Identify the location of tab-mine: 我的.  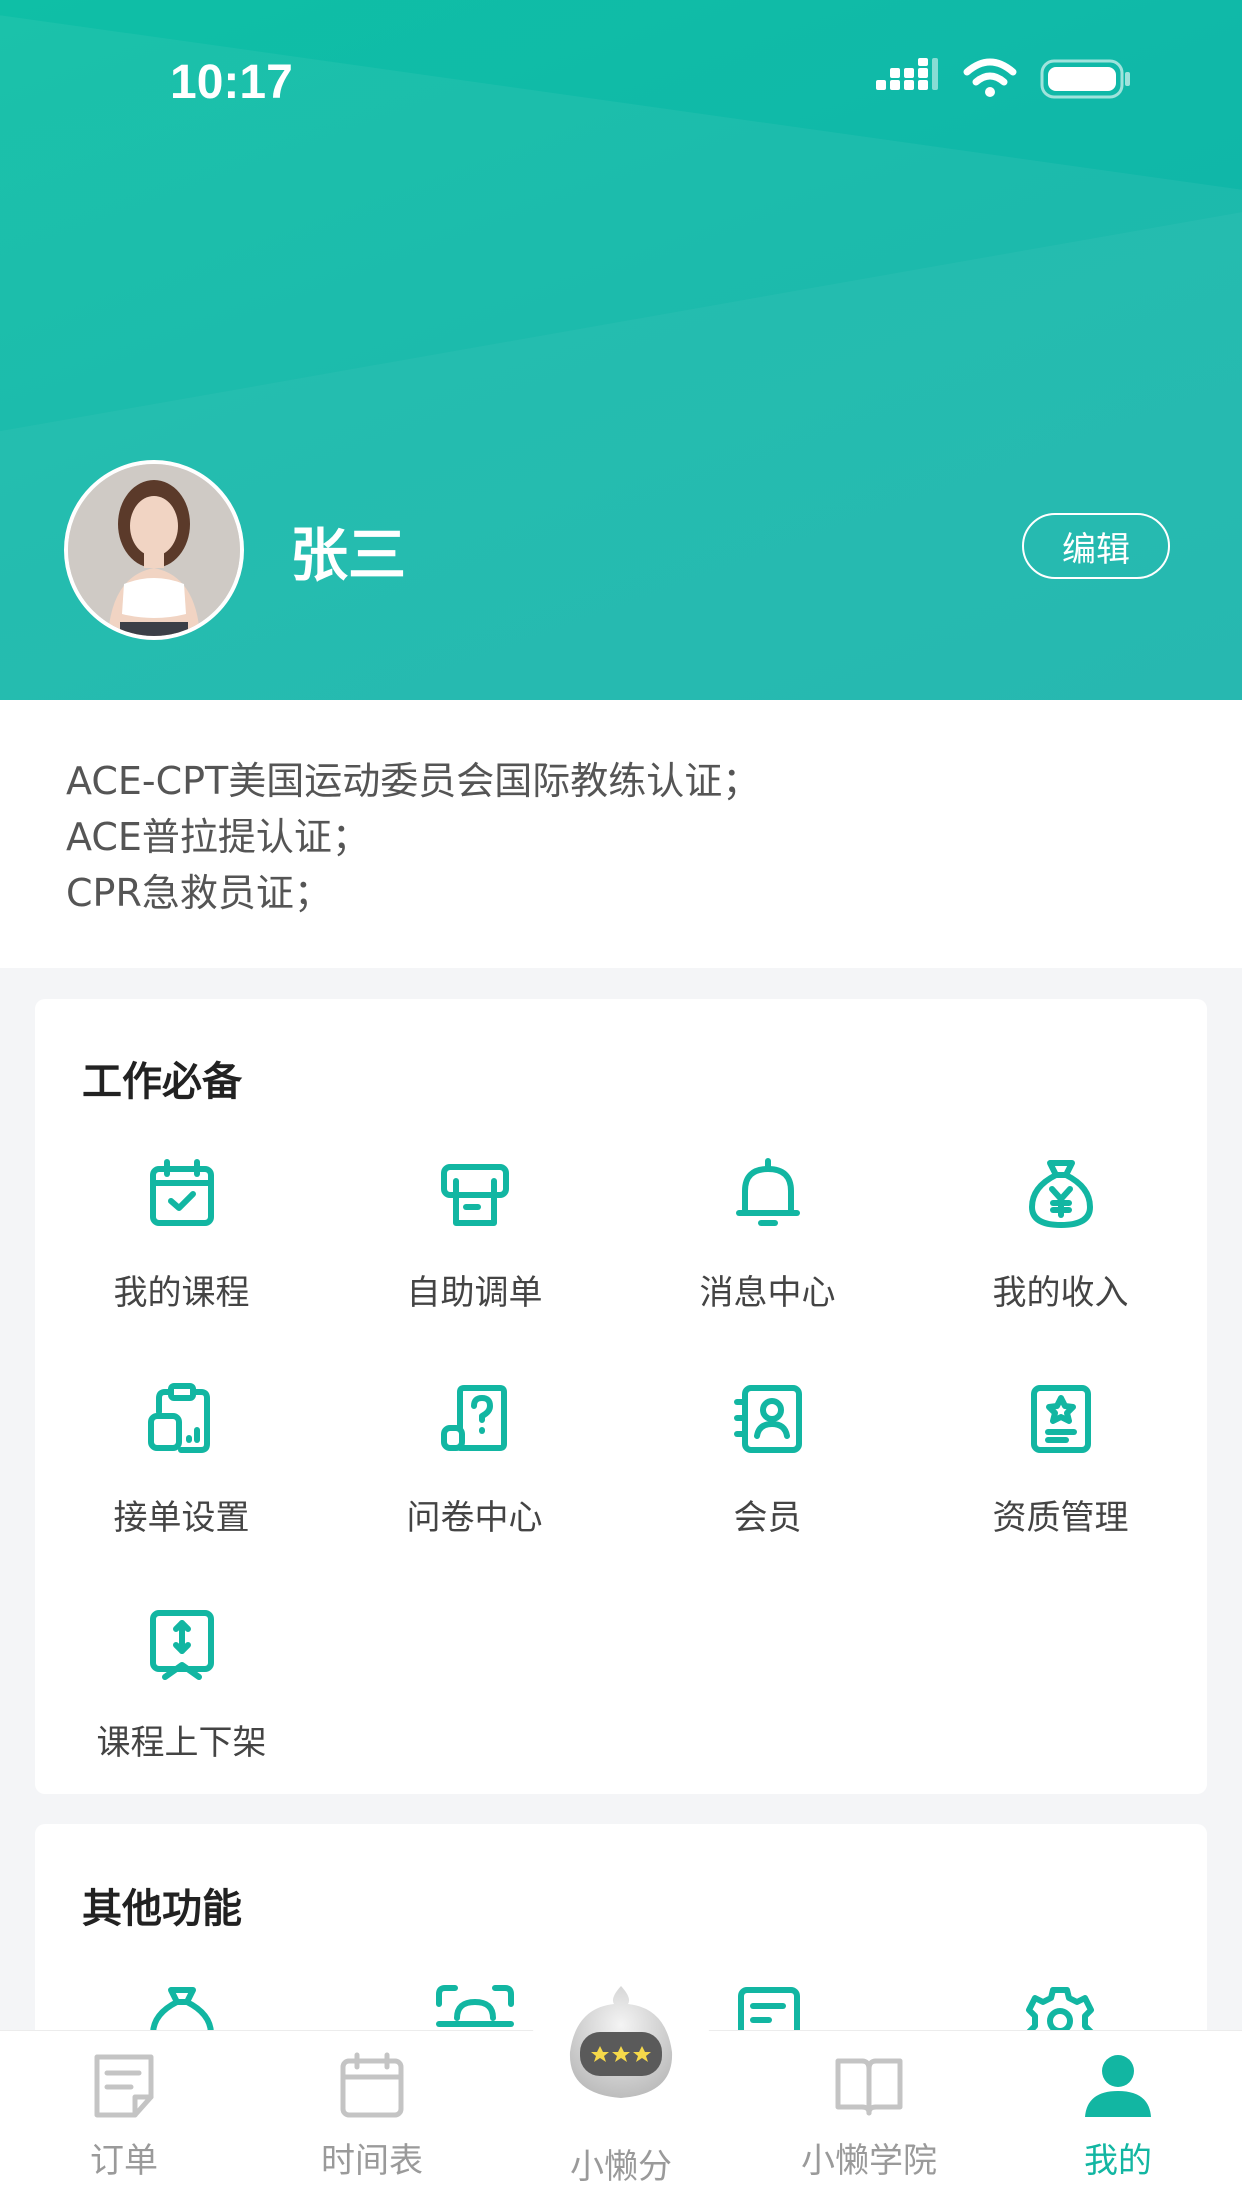
(1118, 2116).